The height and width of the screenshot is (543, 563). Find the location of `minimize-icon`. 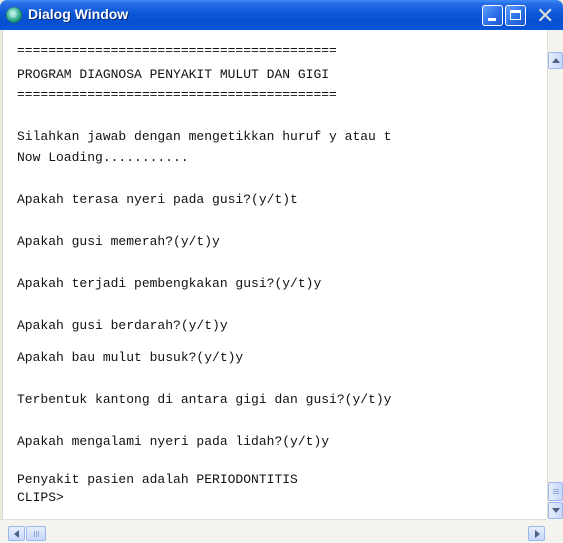

minimize-icon is located at coordinates (492, 19).